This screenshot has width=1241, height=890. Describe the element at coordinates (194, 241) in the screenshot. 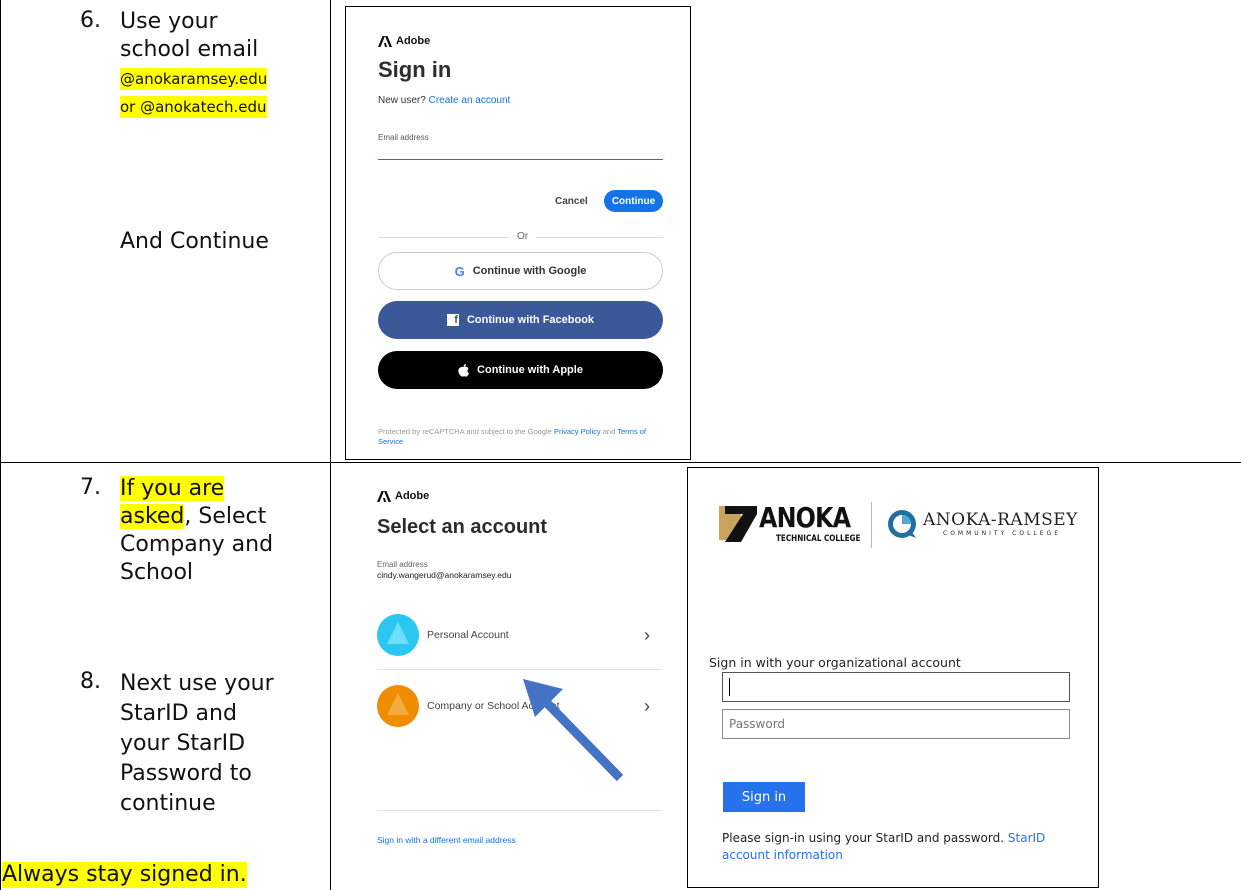

I see `and-continue-text: And Continue` at that location.